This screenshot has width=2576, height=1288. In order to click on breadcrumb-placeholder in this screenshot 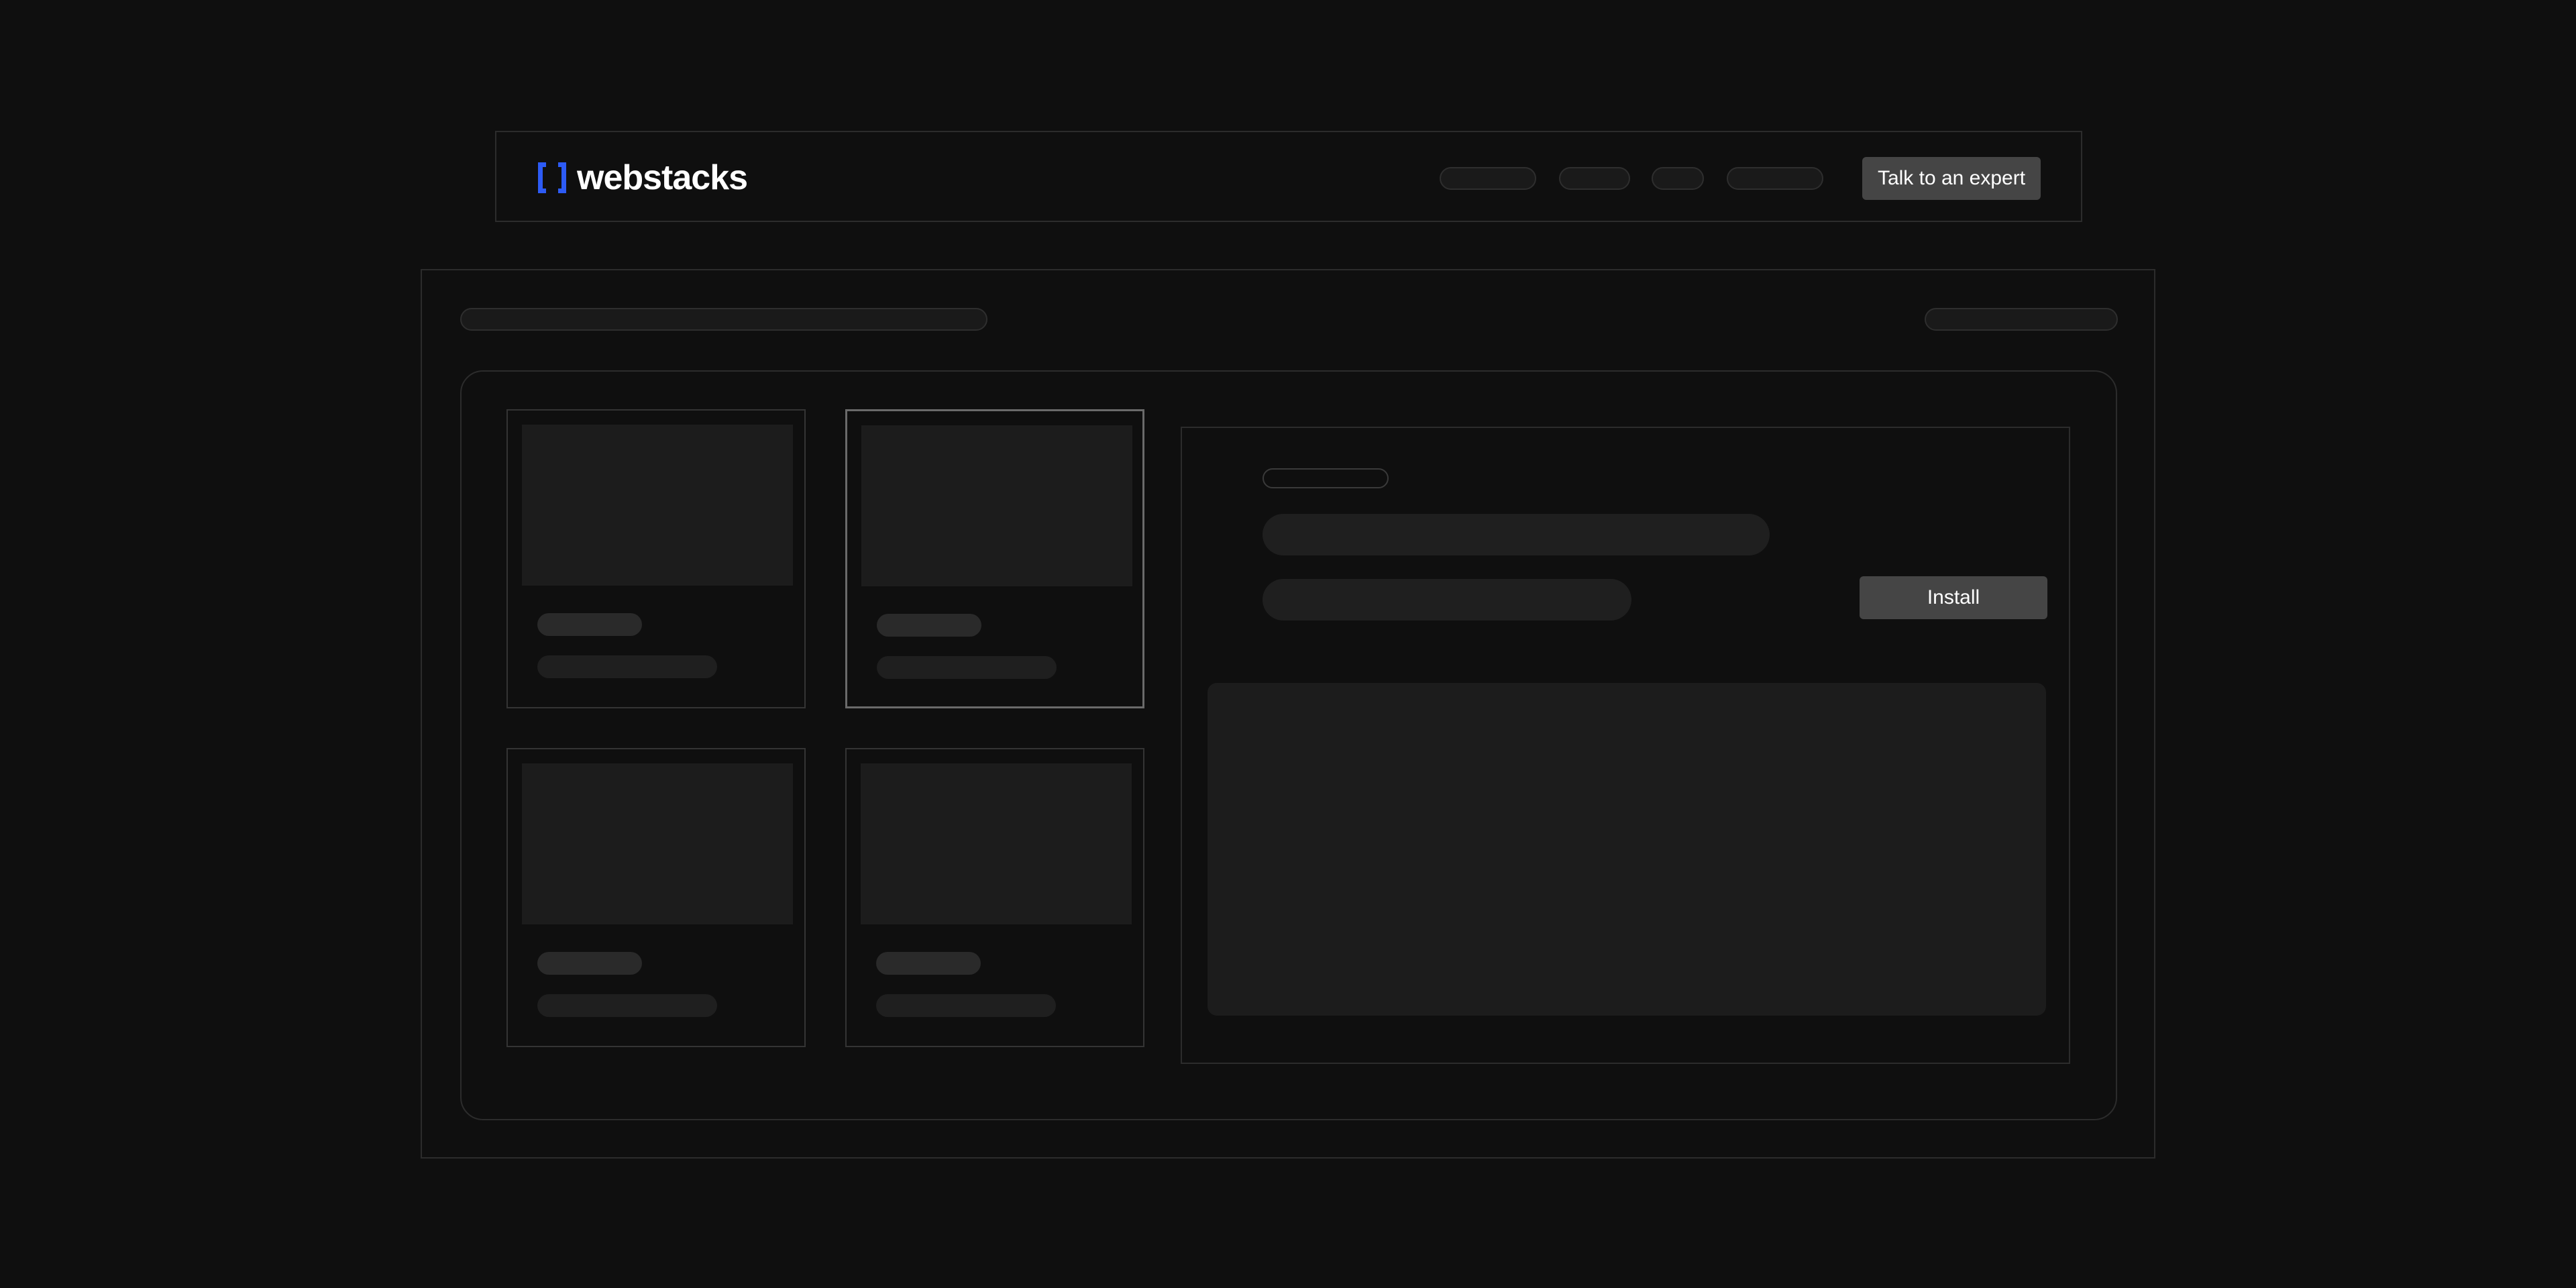, I will do `click(723, 319)`.